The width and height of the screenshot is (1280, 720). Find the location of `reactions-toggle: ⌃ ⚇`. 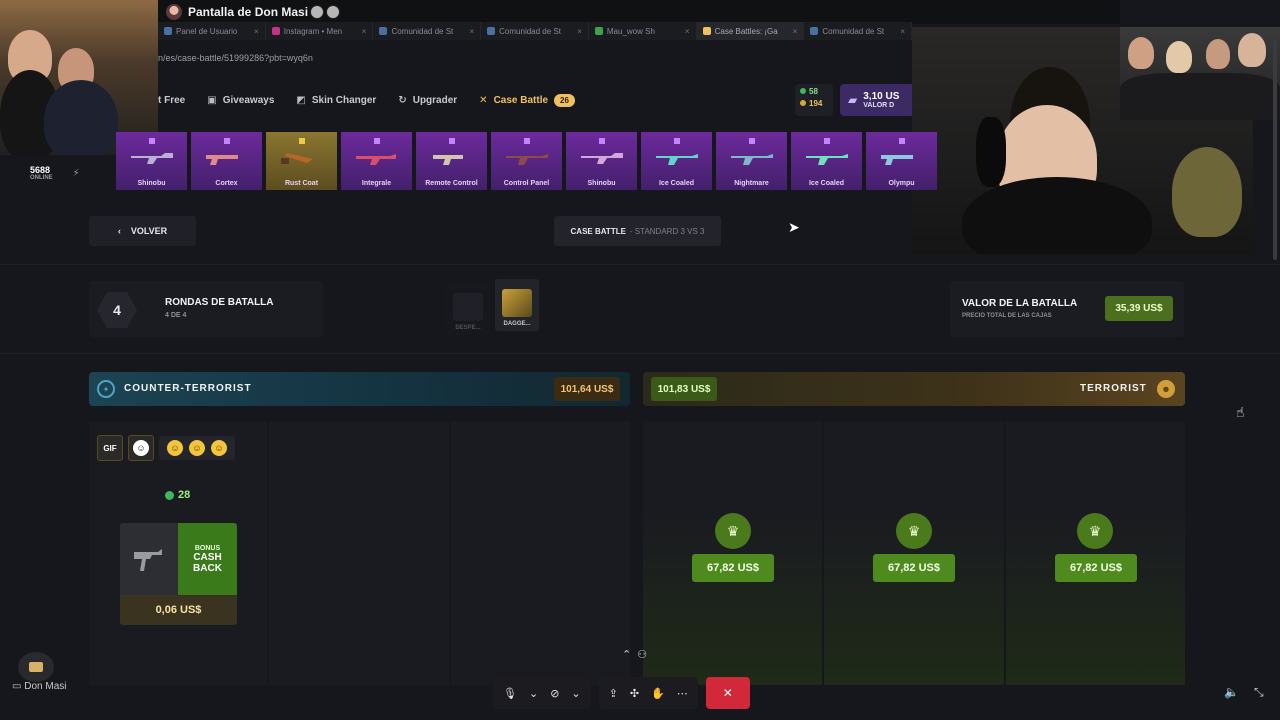

reactions-toggle: ⌃ ⚇ is located at coordinates (634, 654).